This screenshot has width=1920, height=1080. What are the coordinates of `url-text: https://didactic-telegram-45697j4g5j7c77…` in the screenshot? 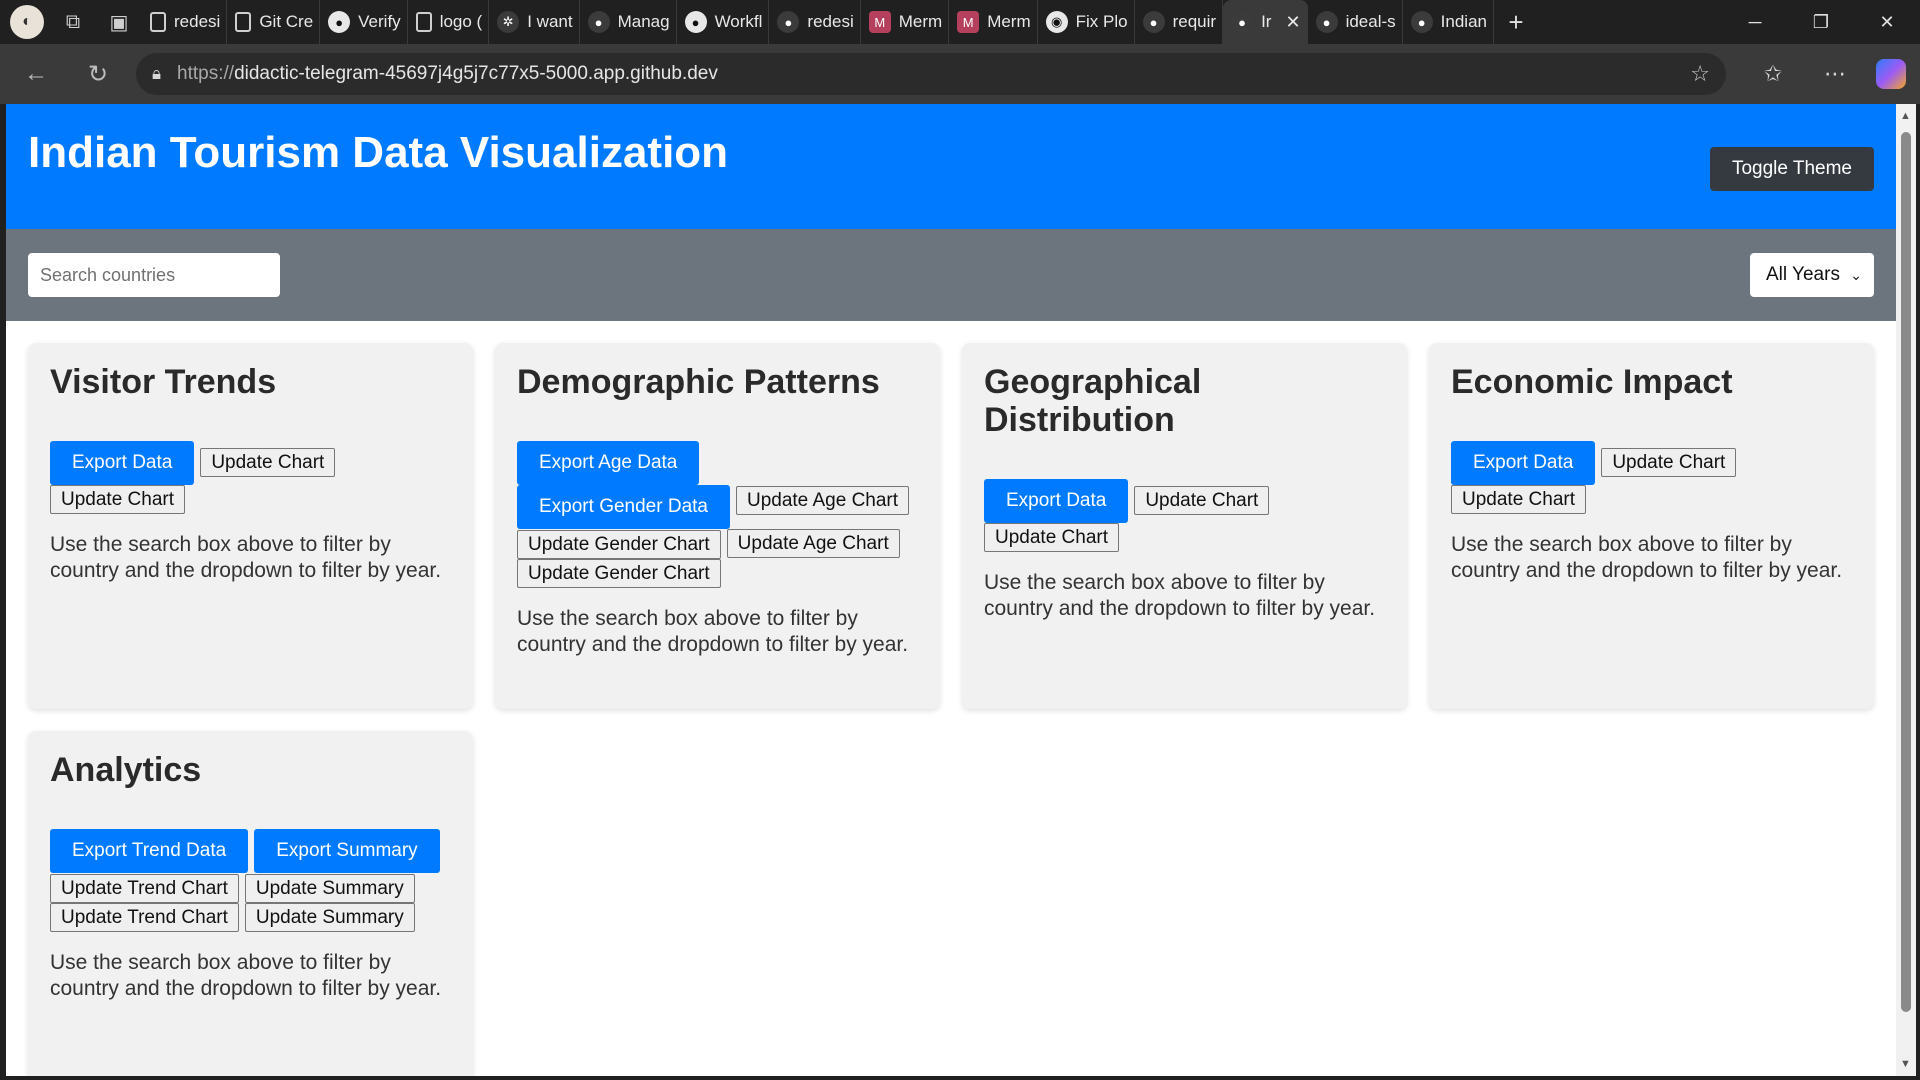 It's located at (447, 74).